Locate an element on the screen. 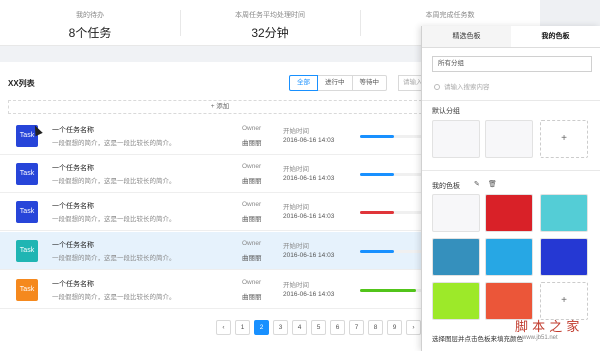 The width and height of the screenshot is (600, 351). stat-value: 32分钟 is located at coordinates (270, 33).